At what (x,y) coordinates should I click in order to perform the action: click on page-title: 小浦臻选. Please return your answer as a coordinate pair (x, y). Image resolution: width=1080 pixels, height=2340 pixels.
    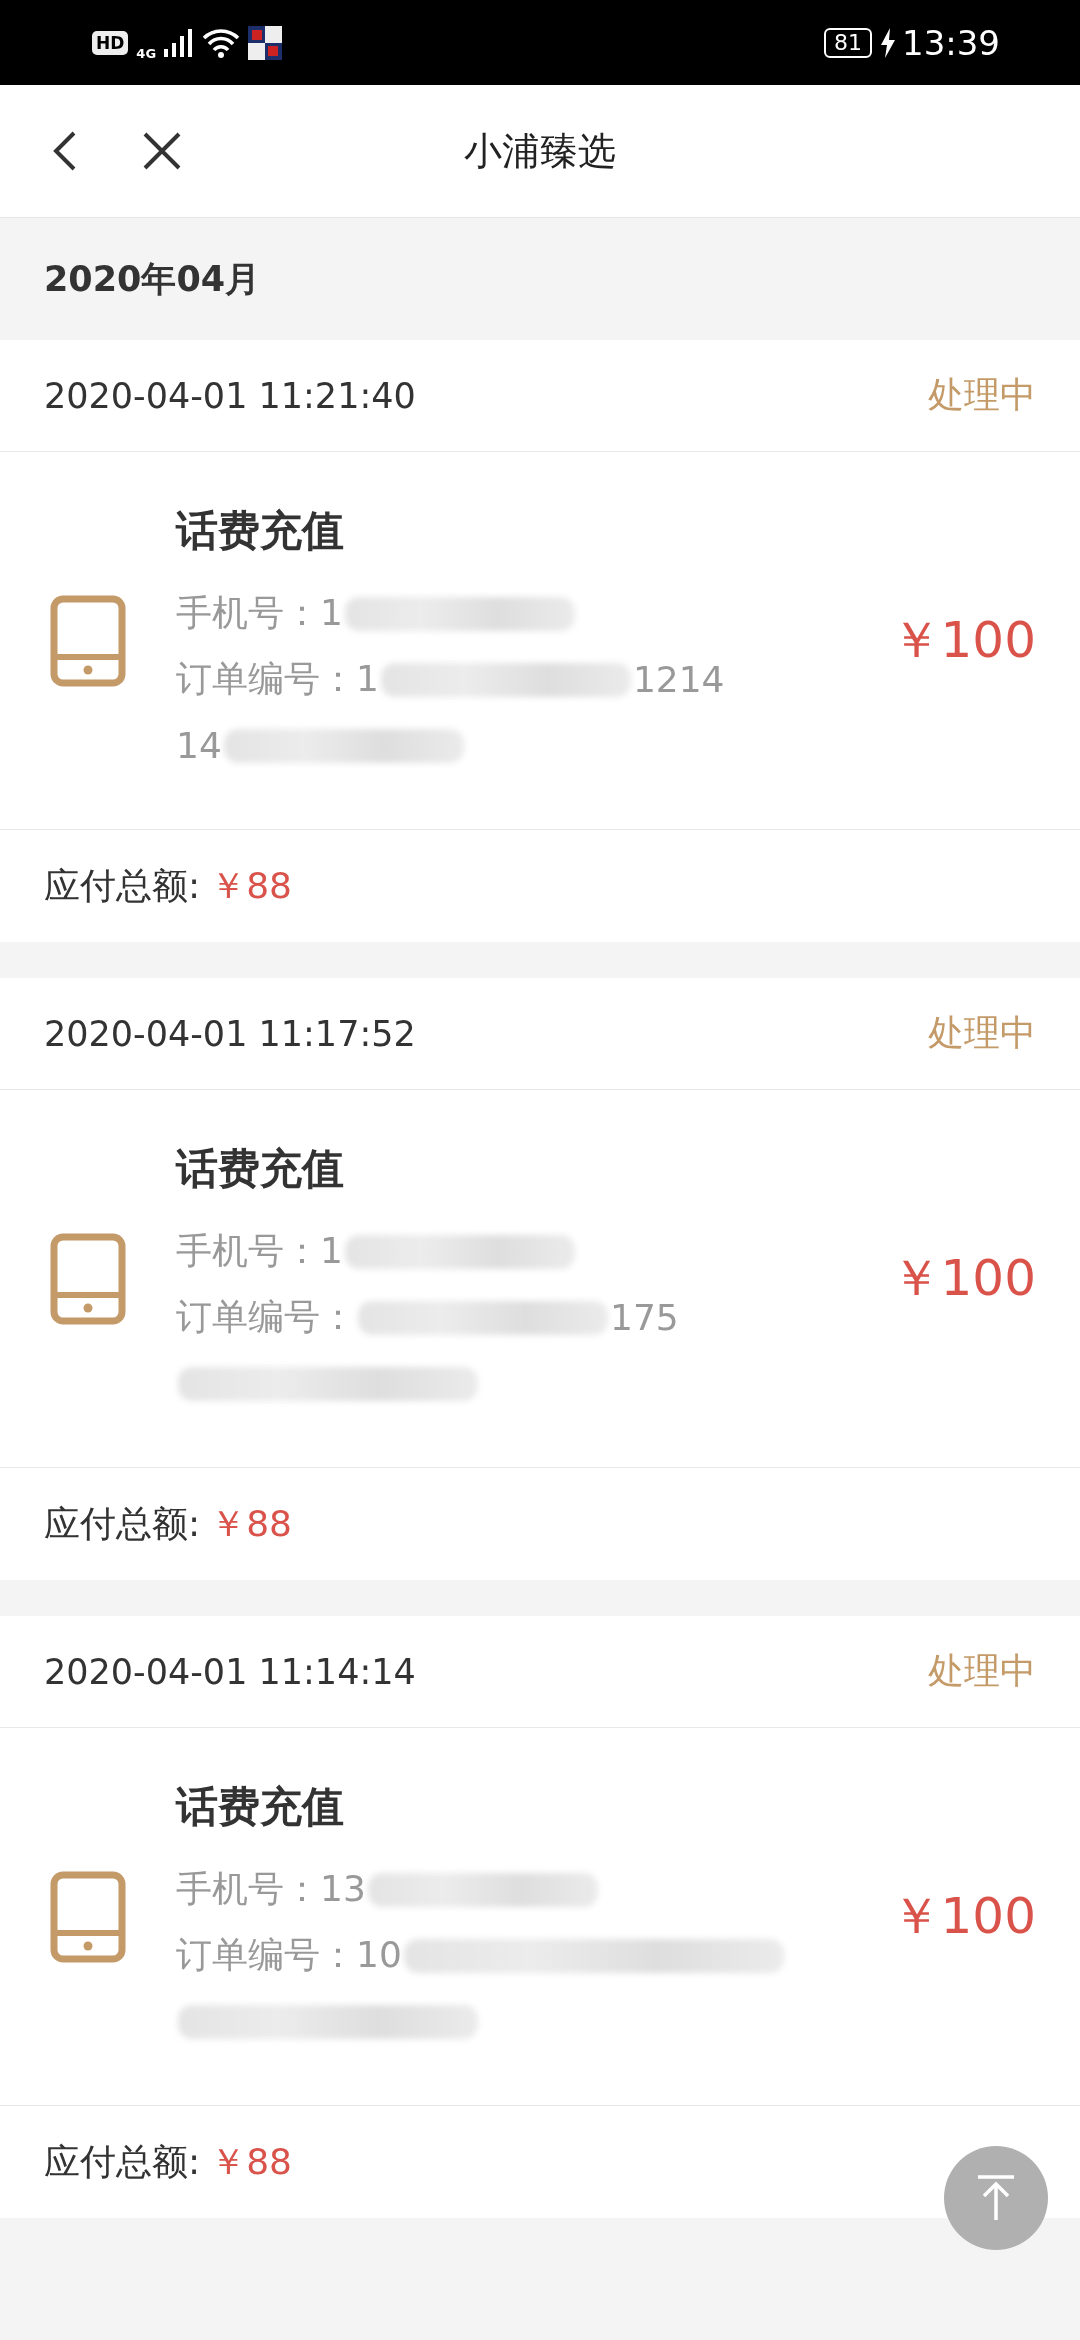
    Looking at the image, I should click on (540, 151).